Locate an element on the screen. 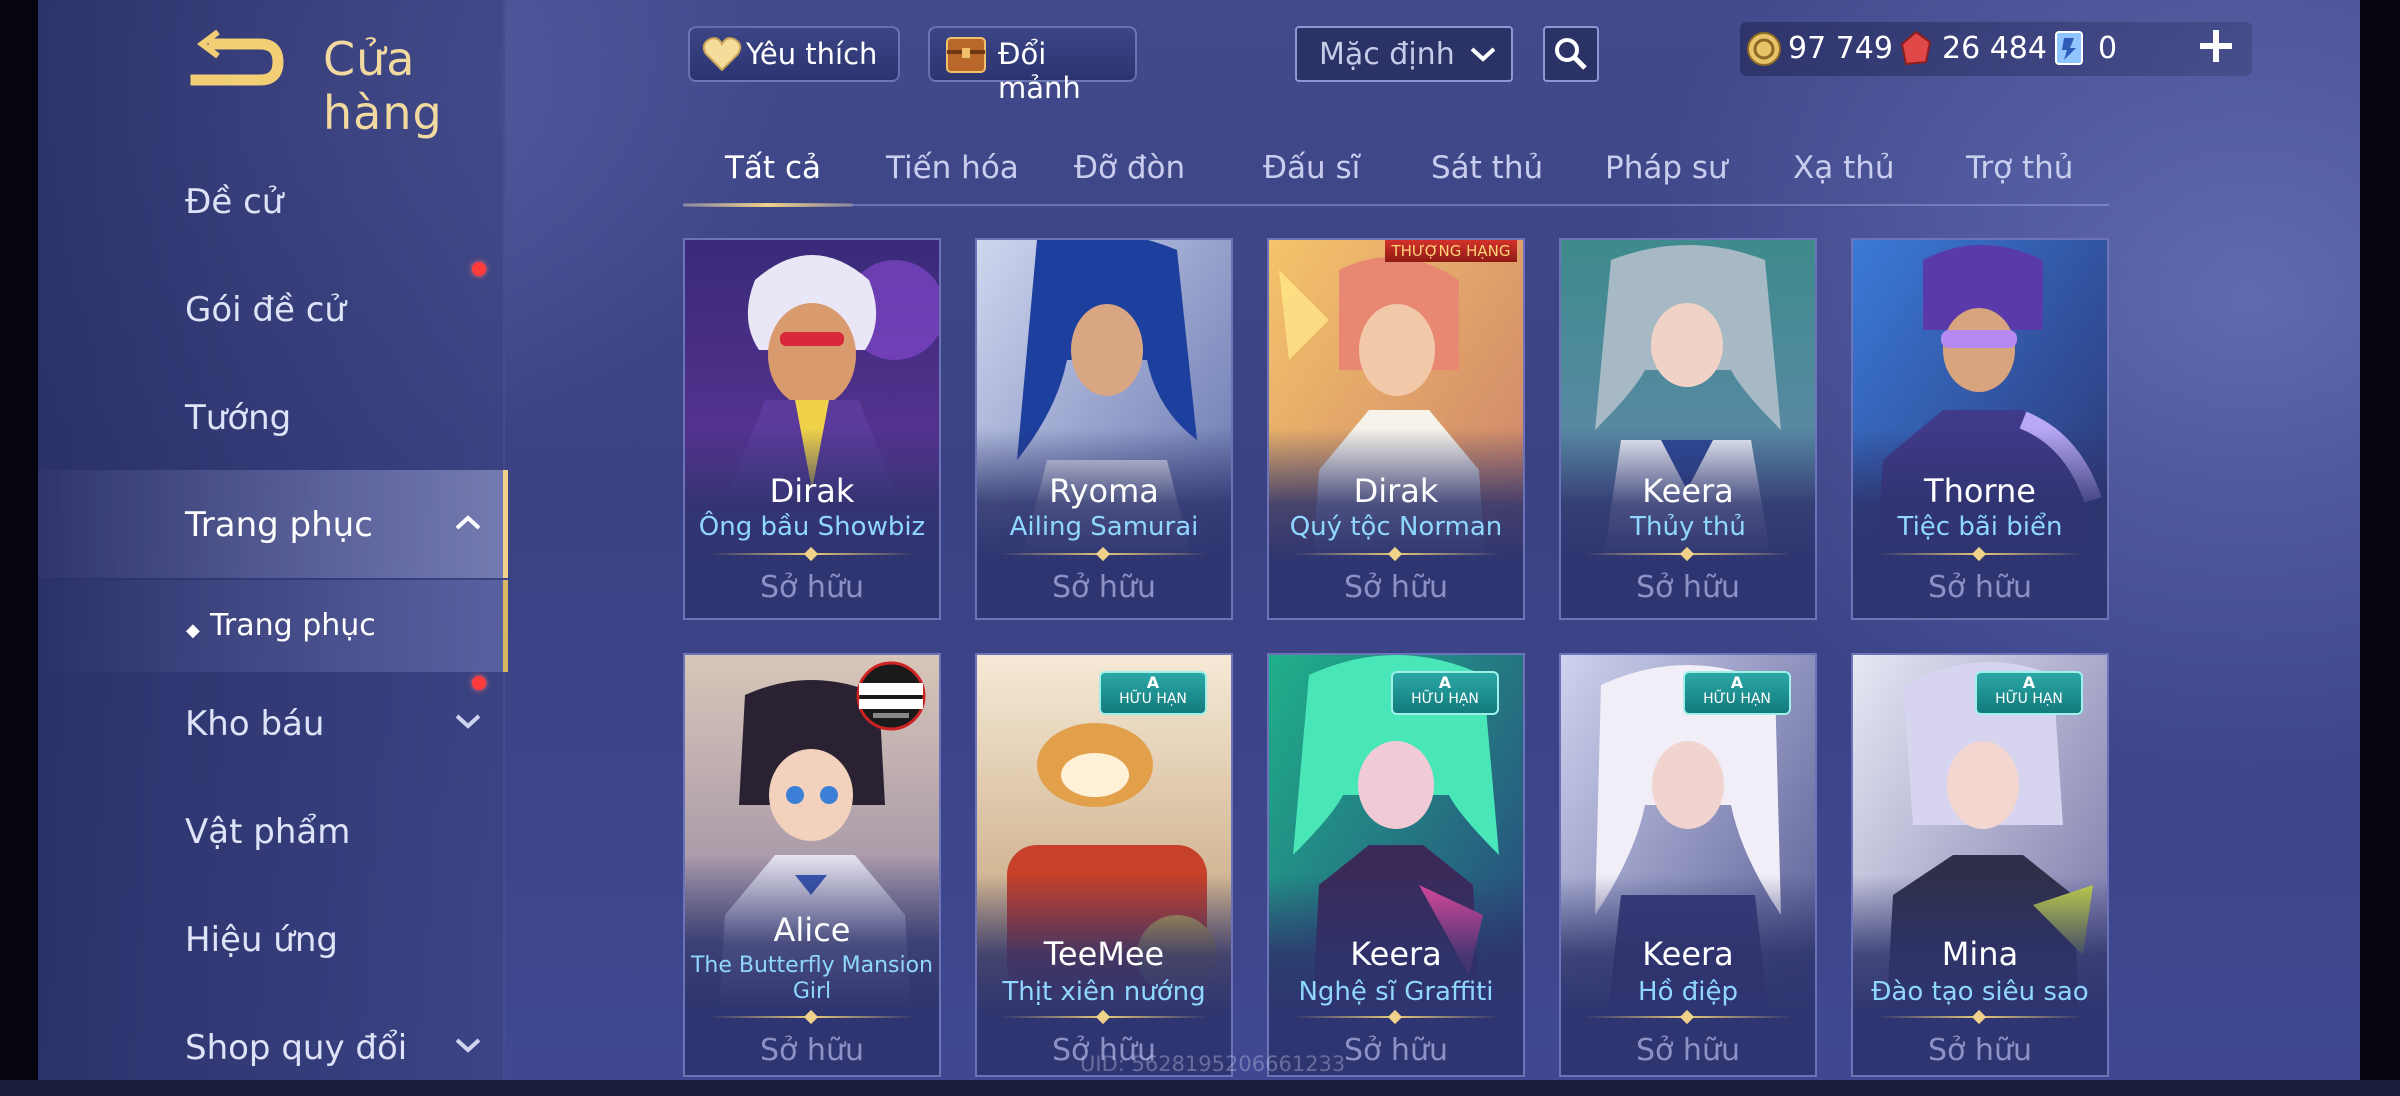 This screenshot has height=1096, width=2400. favorite-button: Yêu thích is located at coordinates (794, 54).